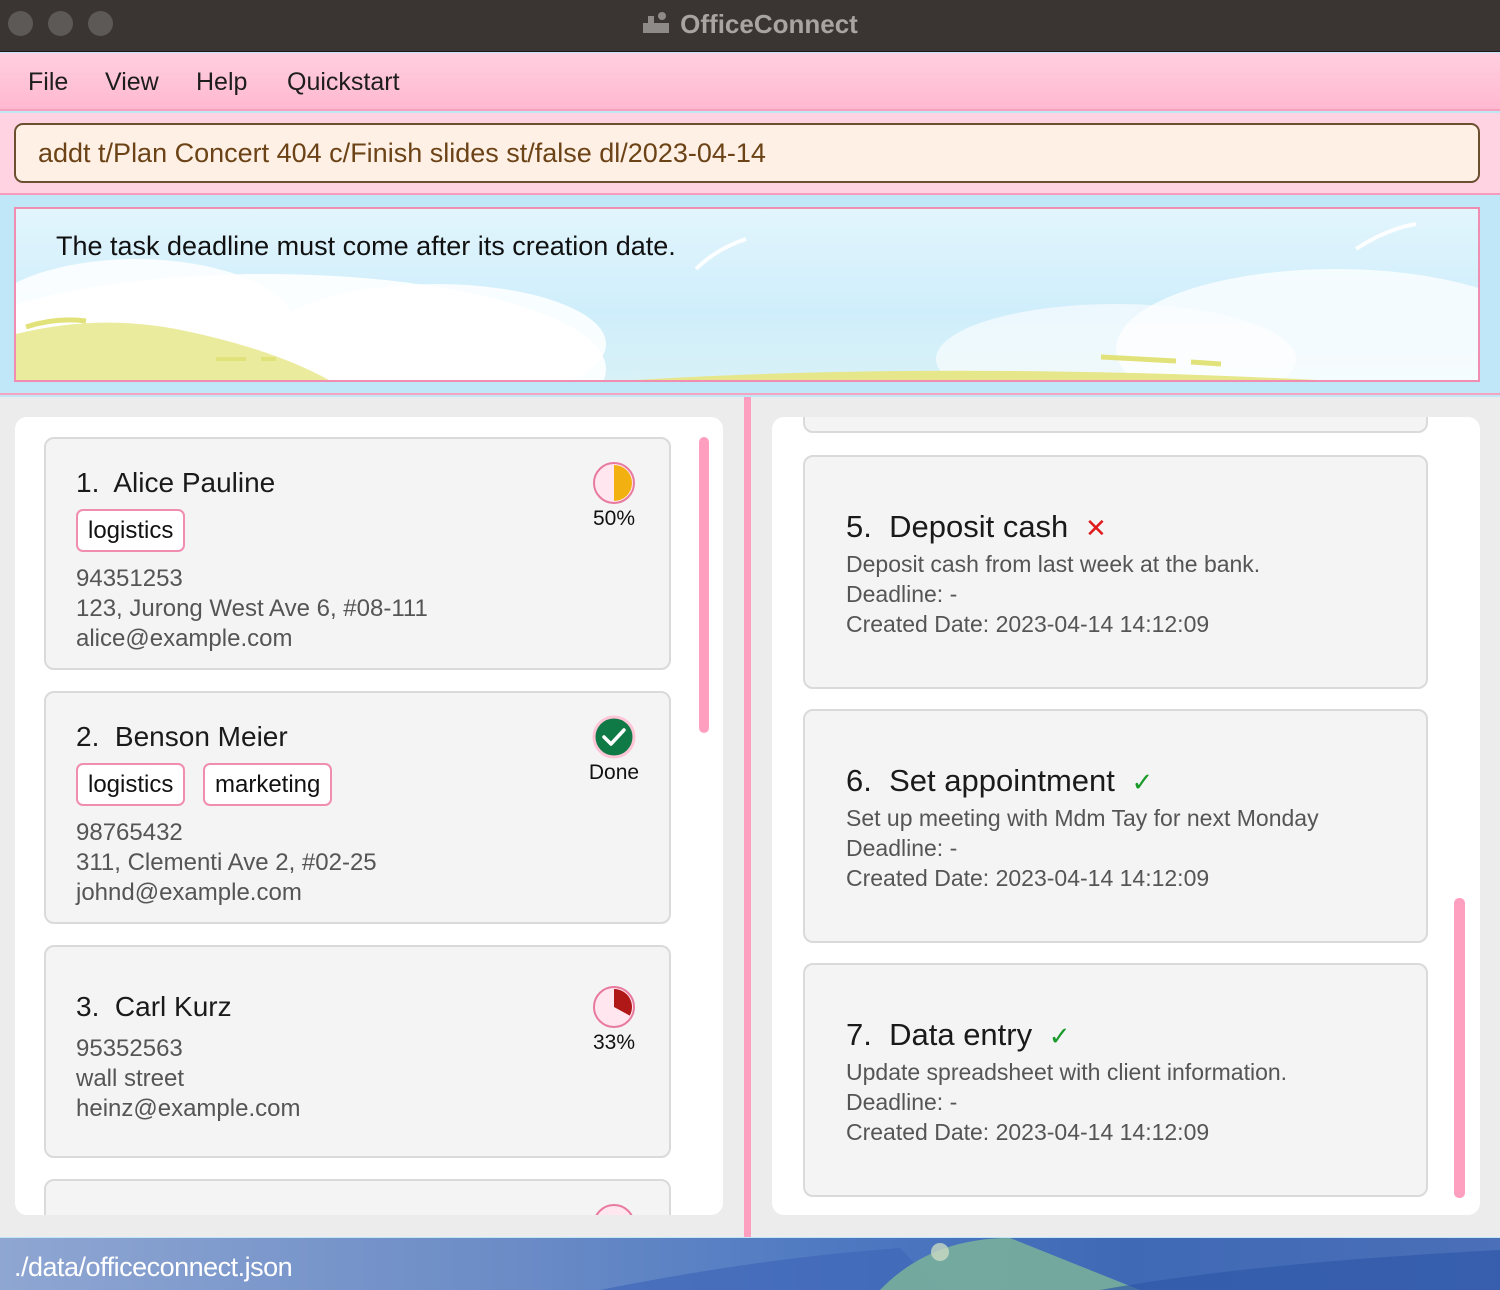 Image resolution: width=1500 pixels, height=1290 pixels. Describe the element at coordinates (252, 608) in the screenshot. I see `person-address: 123, Jurong West Ave 6, #08-111` at that location.